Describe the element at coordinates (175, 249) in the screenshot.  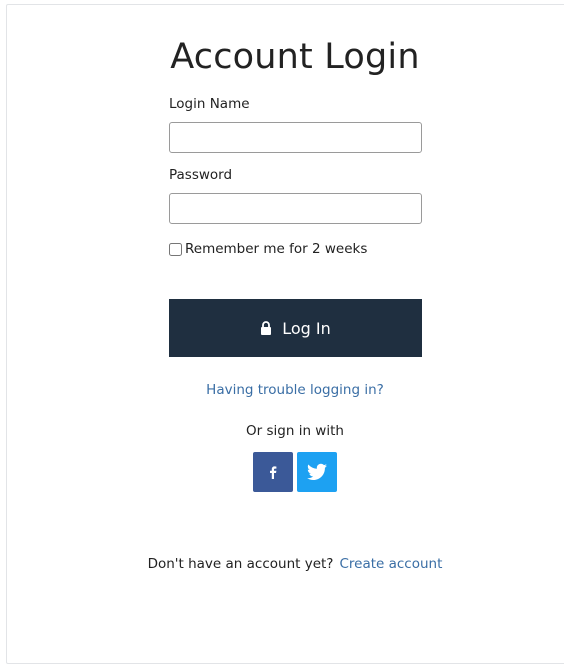
I see `remember-me-checkbox` at that location.